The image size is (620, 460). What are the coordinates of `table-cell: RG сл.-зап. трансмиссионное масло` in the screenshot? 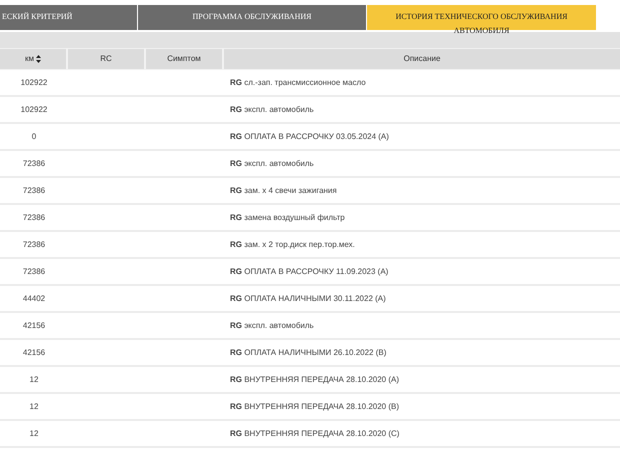 It's located at (298, 82).